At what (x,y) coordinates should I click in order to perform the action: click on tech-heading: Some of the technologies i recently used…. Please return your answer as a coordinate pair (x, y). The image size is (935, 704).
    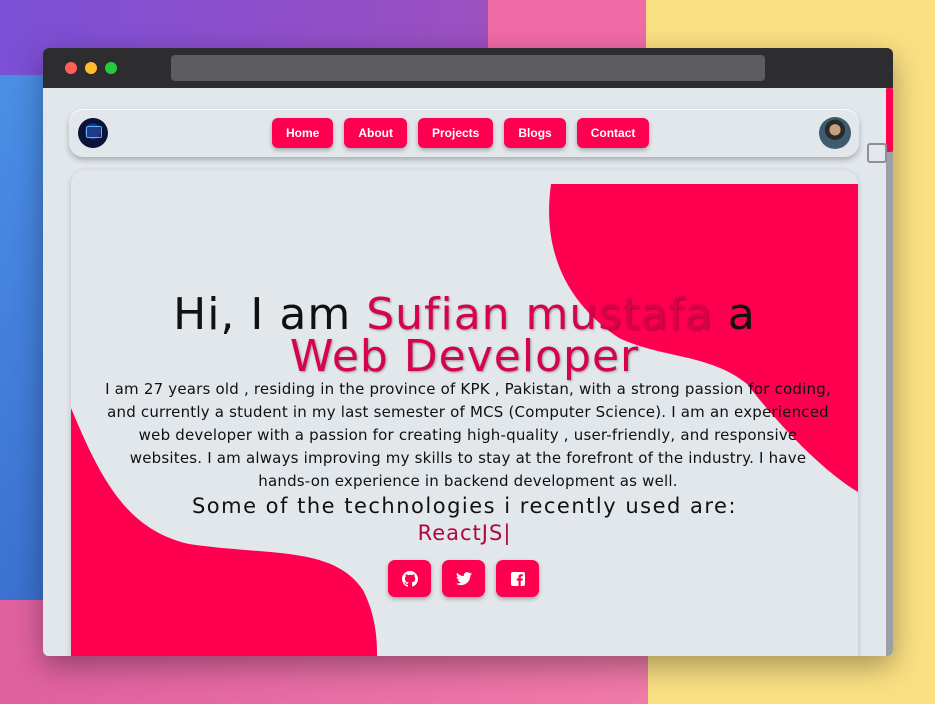
    Looking at the image, I should click on (464, 506).